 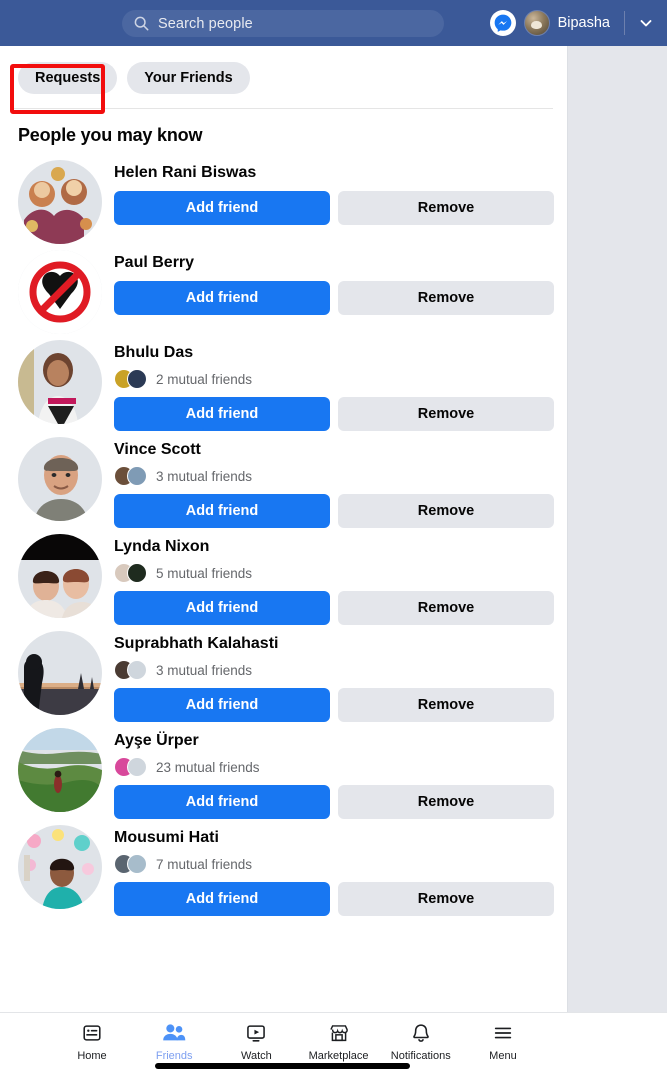 What do you see at coordinates (68, 78) in the screenshot?
I see `tab-requests: Requests` at bounding box center [68, 78].